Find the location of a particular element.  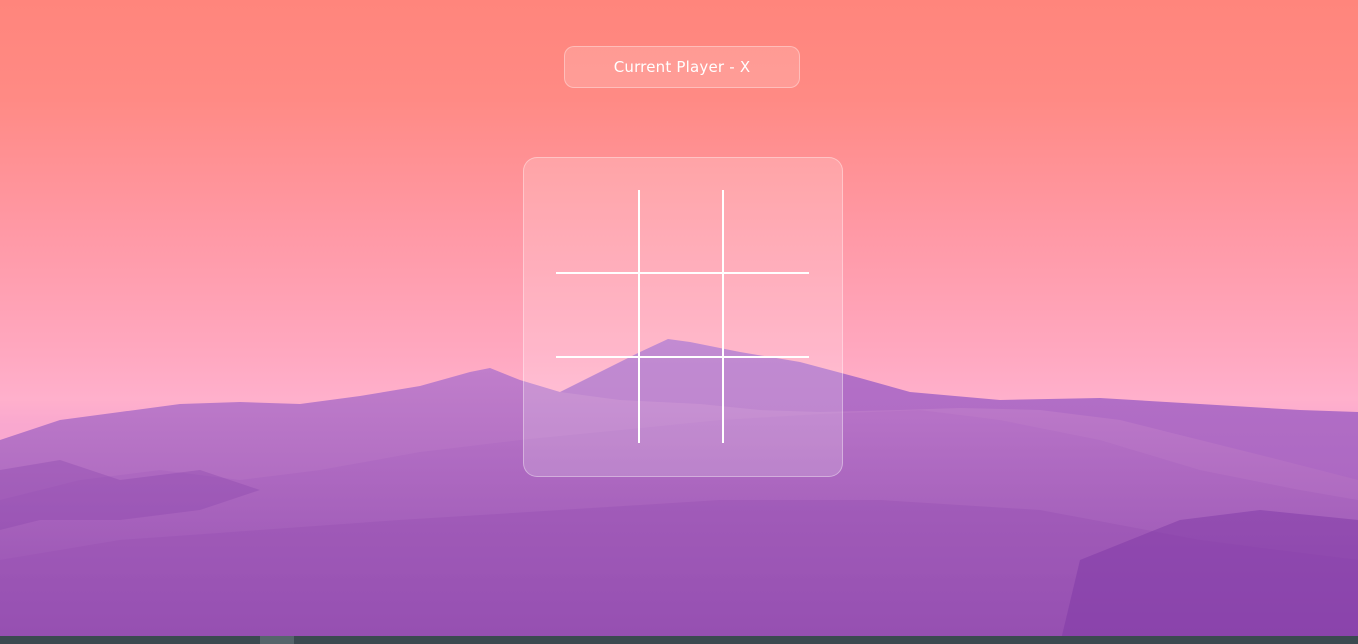

taskbar-item is located at coordinates (277, 640).